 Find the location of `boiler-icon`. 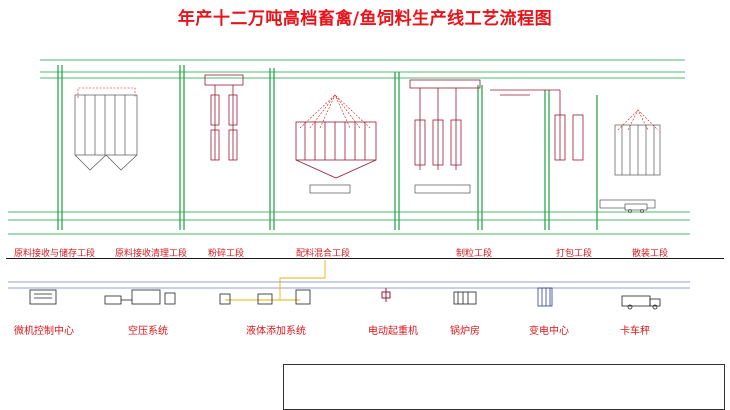

boiler-icon is located at coordinates (465, 298).